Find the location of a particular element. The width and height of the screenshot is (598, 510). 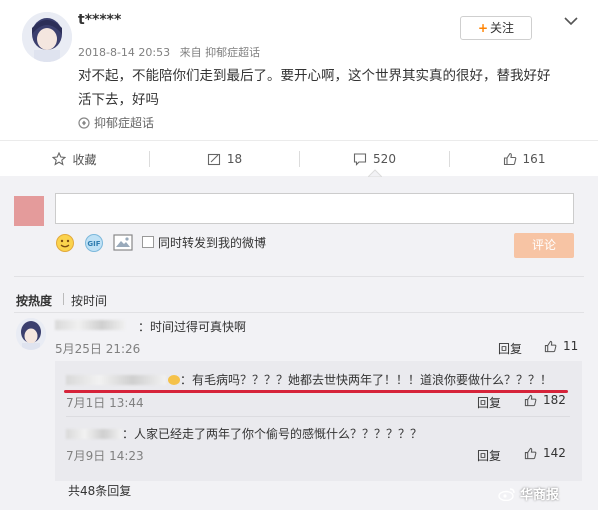

forward-checkbox is located at coordinates (148, 242).